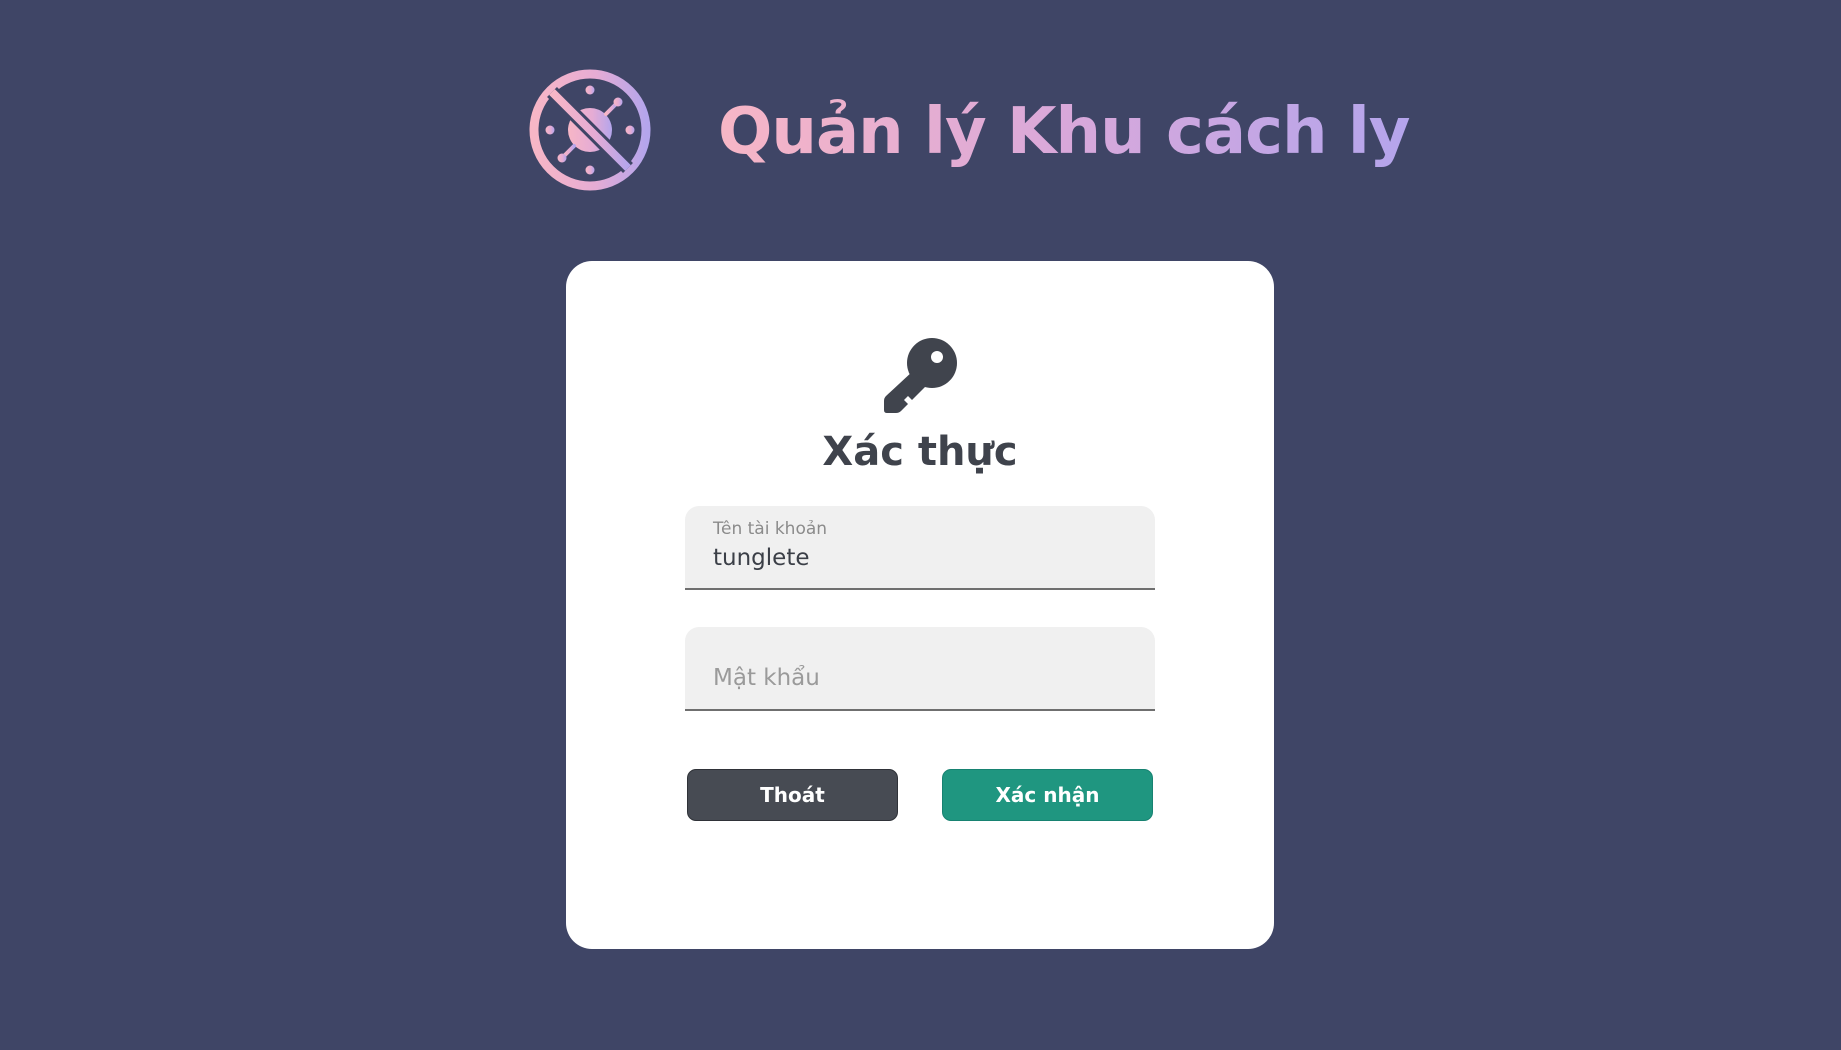 The height and width of the screenshot is (1050, 1841). I want to click on password-input: Mật khẩu, so click(766, 678).